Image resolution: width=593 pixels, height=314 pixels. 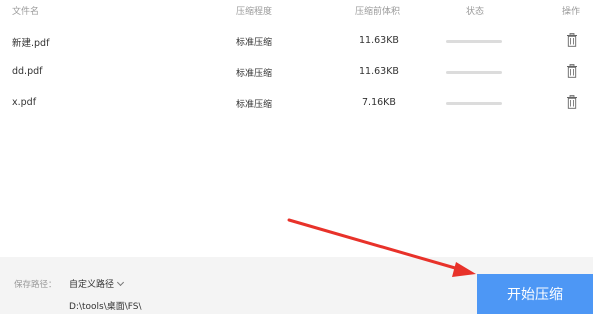 I want to click on file-name: x.pdf, so click(x=24, y=102).